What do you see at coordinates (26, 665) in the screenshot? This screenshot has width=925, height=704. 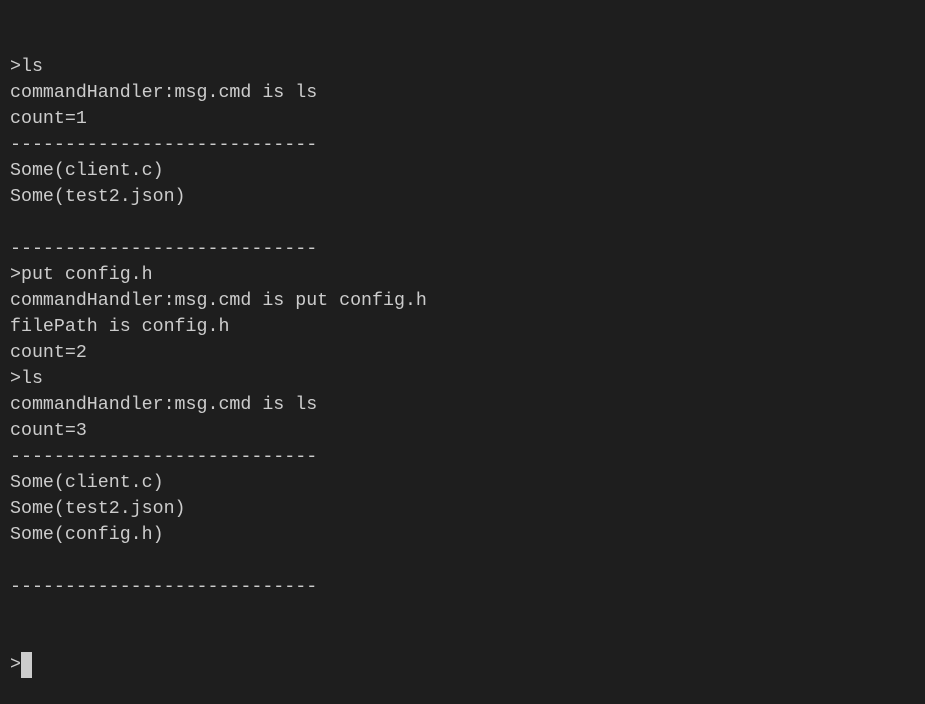 I see `cursor` at bounding box center [26, 665].